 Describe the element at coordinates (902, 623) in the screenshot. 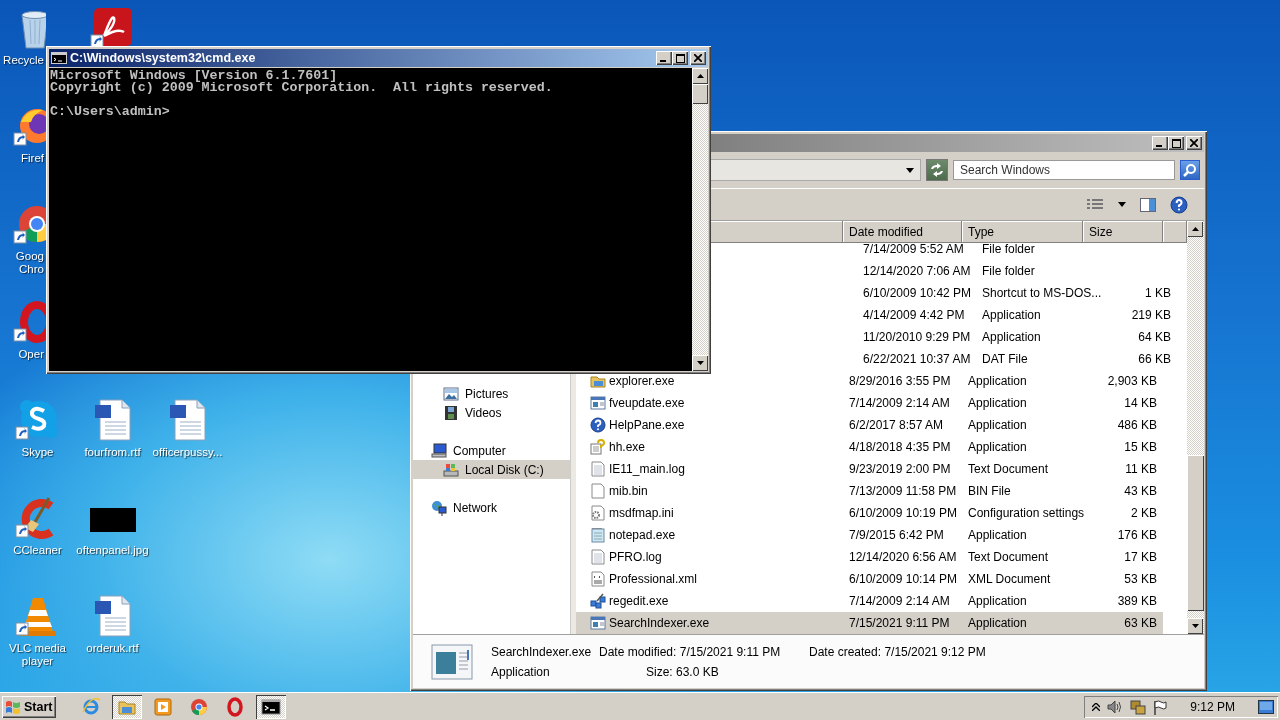

I see `date-cell: 7/15/2021 9:11 PM` at that location.